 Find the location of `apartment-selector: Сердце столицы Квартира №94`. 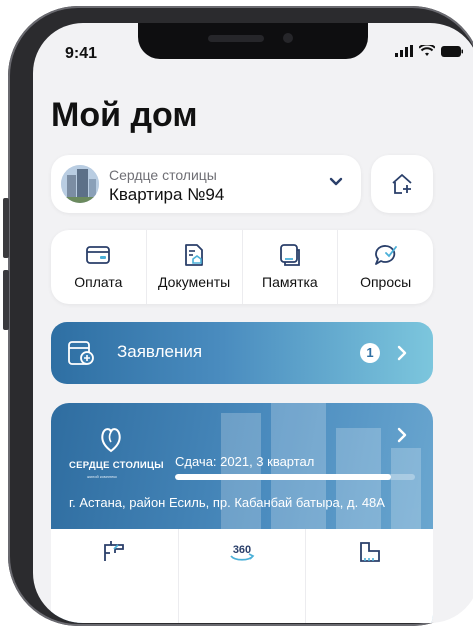

apartment-selector: Сердце столицы Квартира №94 is located at coordinates (206, 184).